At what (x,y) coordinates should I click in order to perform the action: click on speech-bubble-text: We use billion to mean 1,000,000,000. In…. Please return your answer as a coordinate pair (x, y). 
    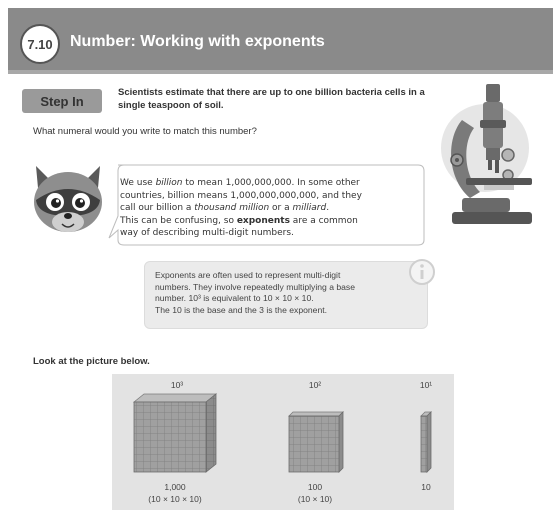
    Looking at the image, I should click on (241, 208).